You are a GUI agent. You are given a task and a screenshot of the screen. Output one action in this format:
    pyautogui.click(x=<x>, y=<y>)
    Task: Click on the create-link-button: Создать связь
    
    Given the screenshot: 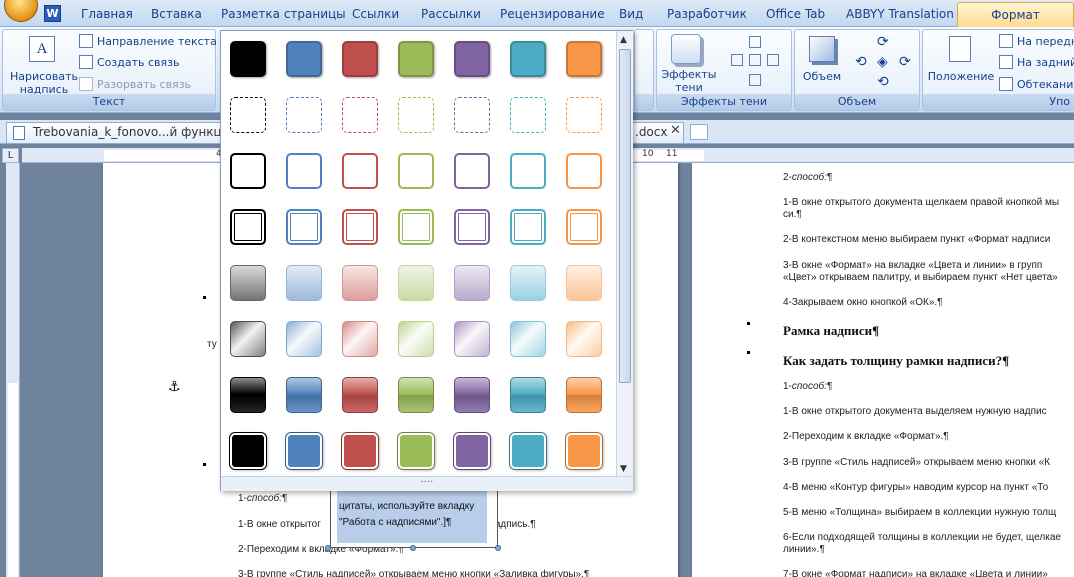 What is the action you would take?
    pyautogui.click(x=129, y=63)
    